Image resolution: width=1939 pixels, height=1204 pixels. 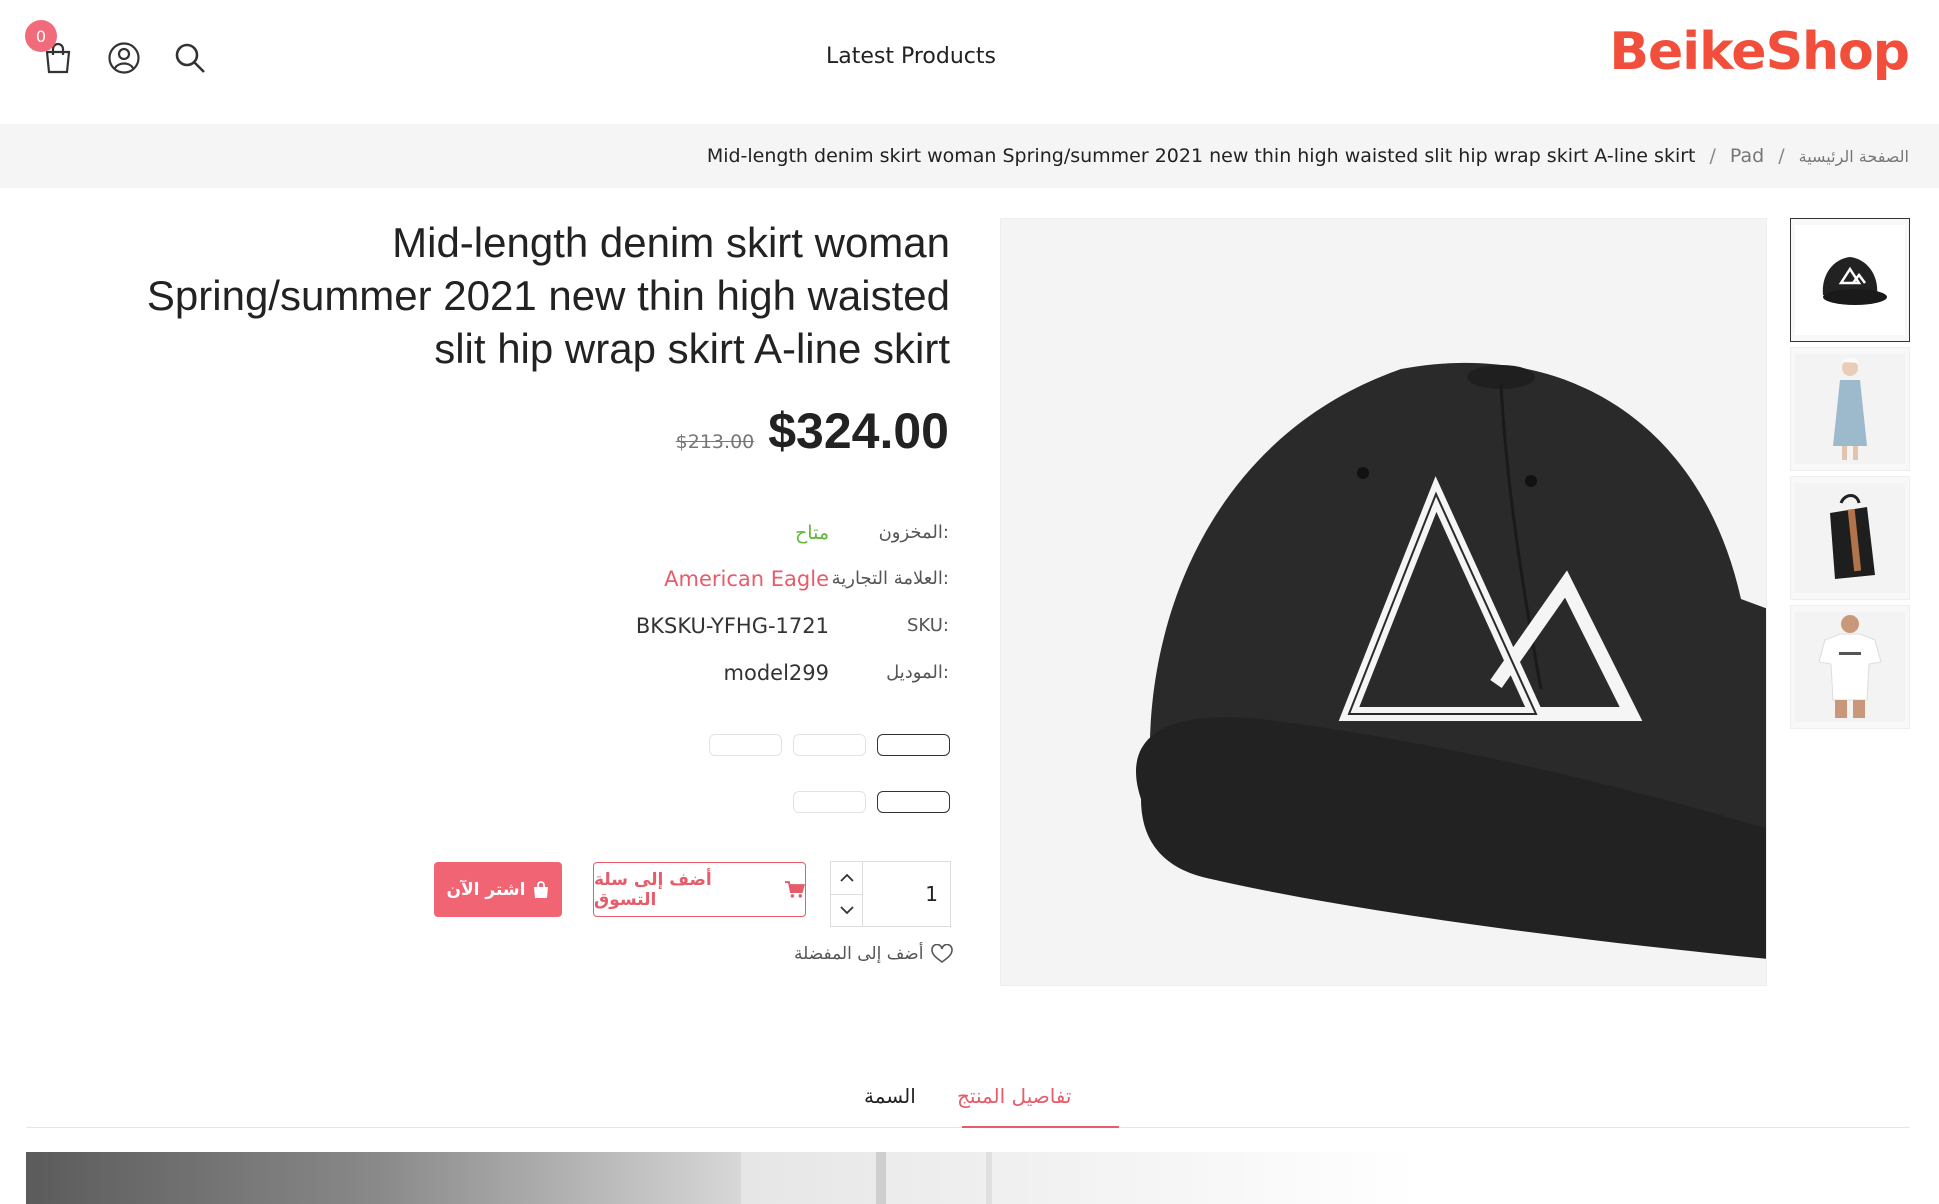 What do you see at coordinates (486, 889) in the screenshot?
I see `buy-now-label: اشتر الآن` at bounding box center [486, 889].